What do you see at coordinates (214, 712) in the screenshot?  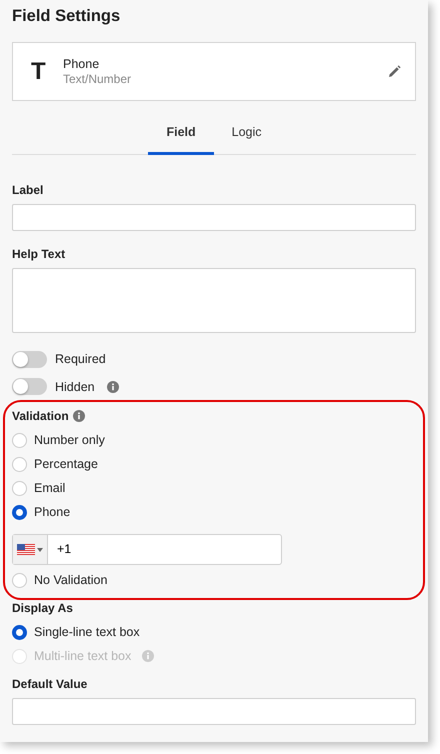 I see `default-value-field` at bounding box center [214, 712].